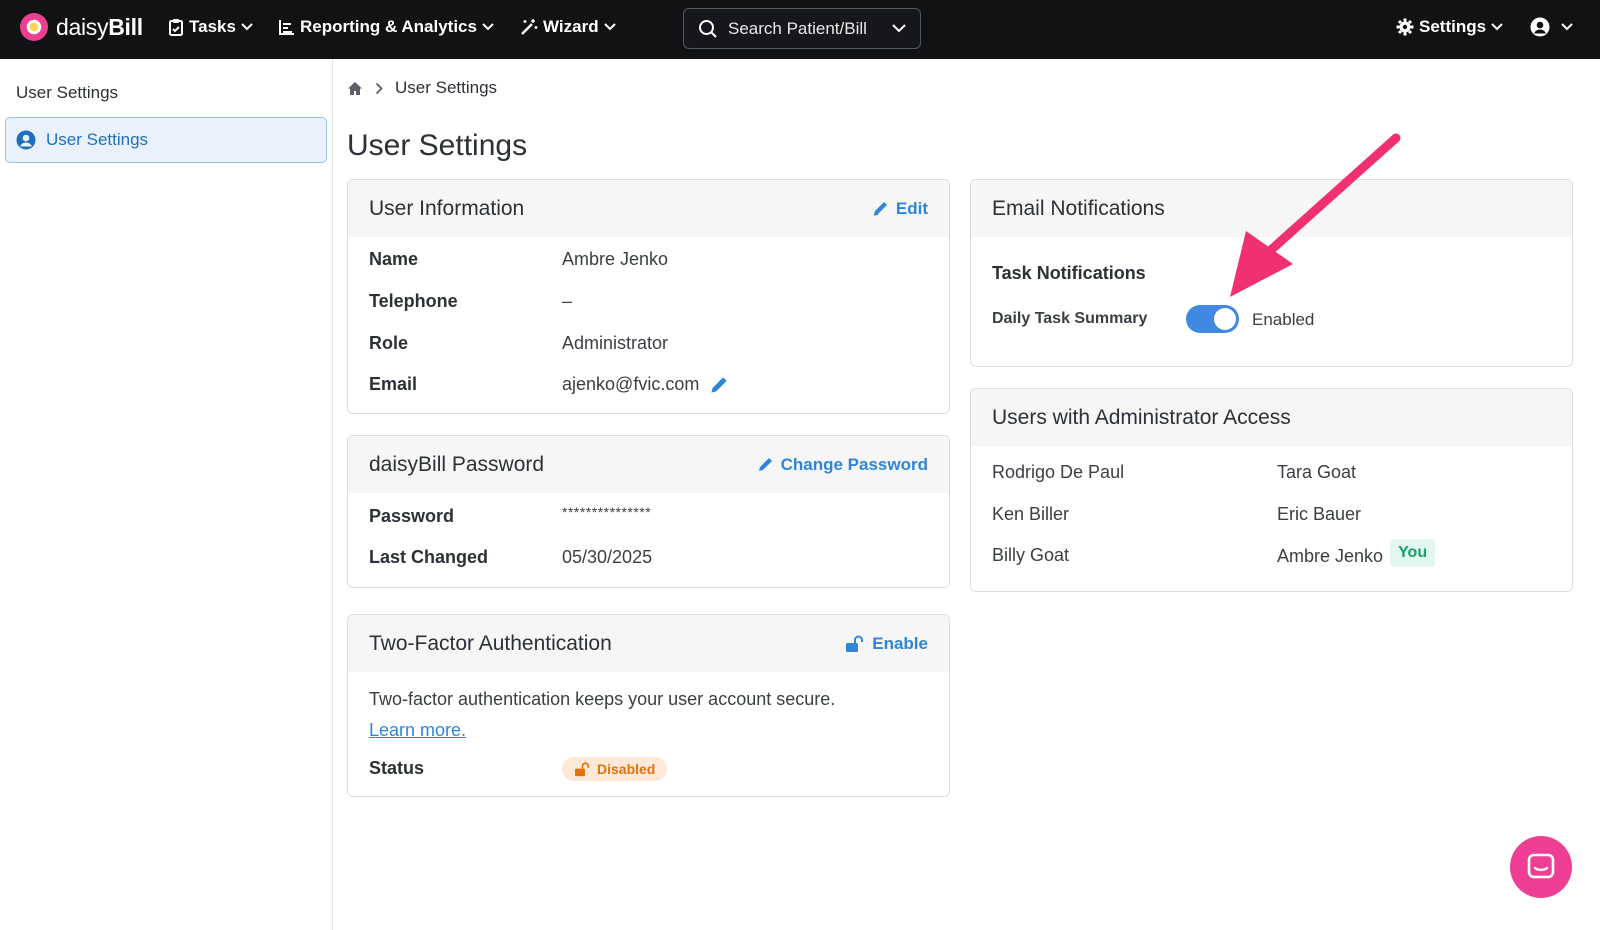  What do you see at coordinates (854, 464) in the screenshot?
I see `change-password-label: Change Password` at bounding box center [854, 464].